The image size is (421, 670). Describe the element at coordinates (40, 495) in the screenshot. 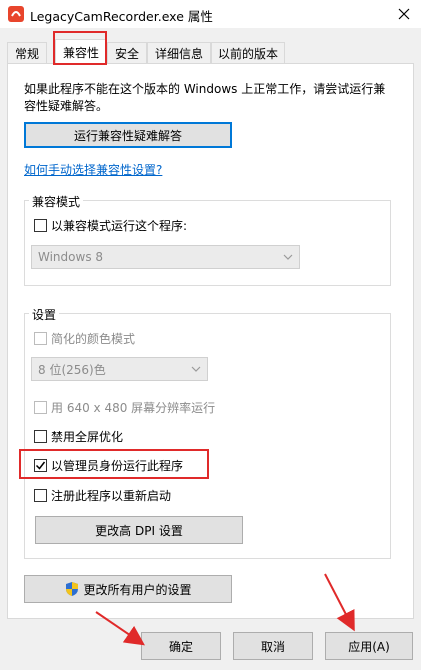

I see `register-restart-checkbox` at that location.